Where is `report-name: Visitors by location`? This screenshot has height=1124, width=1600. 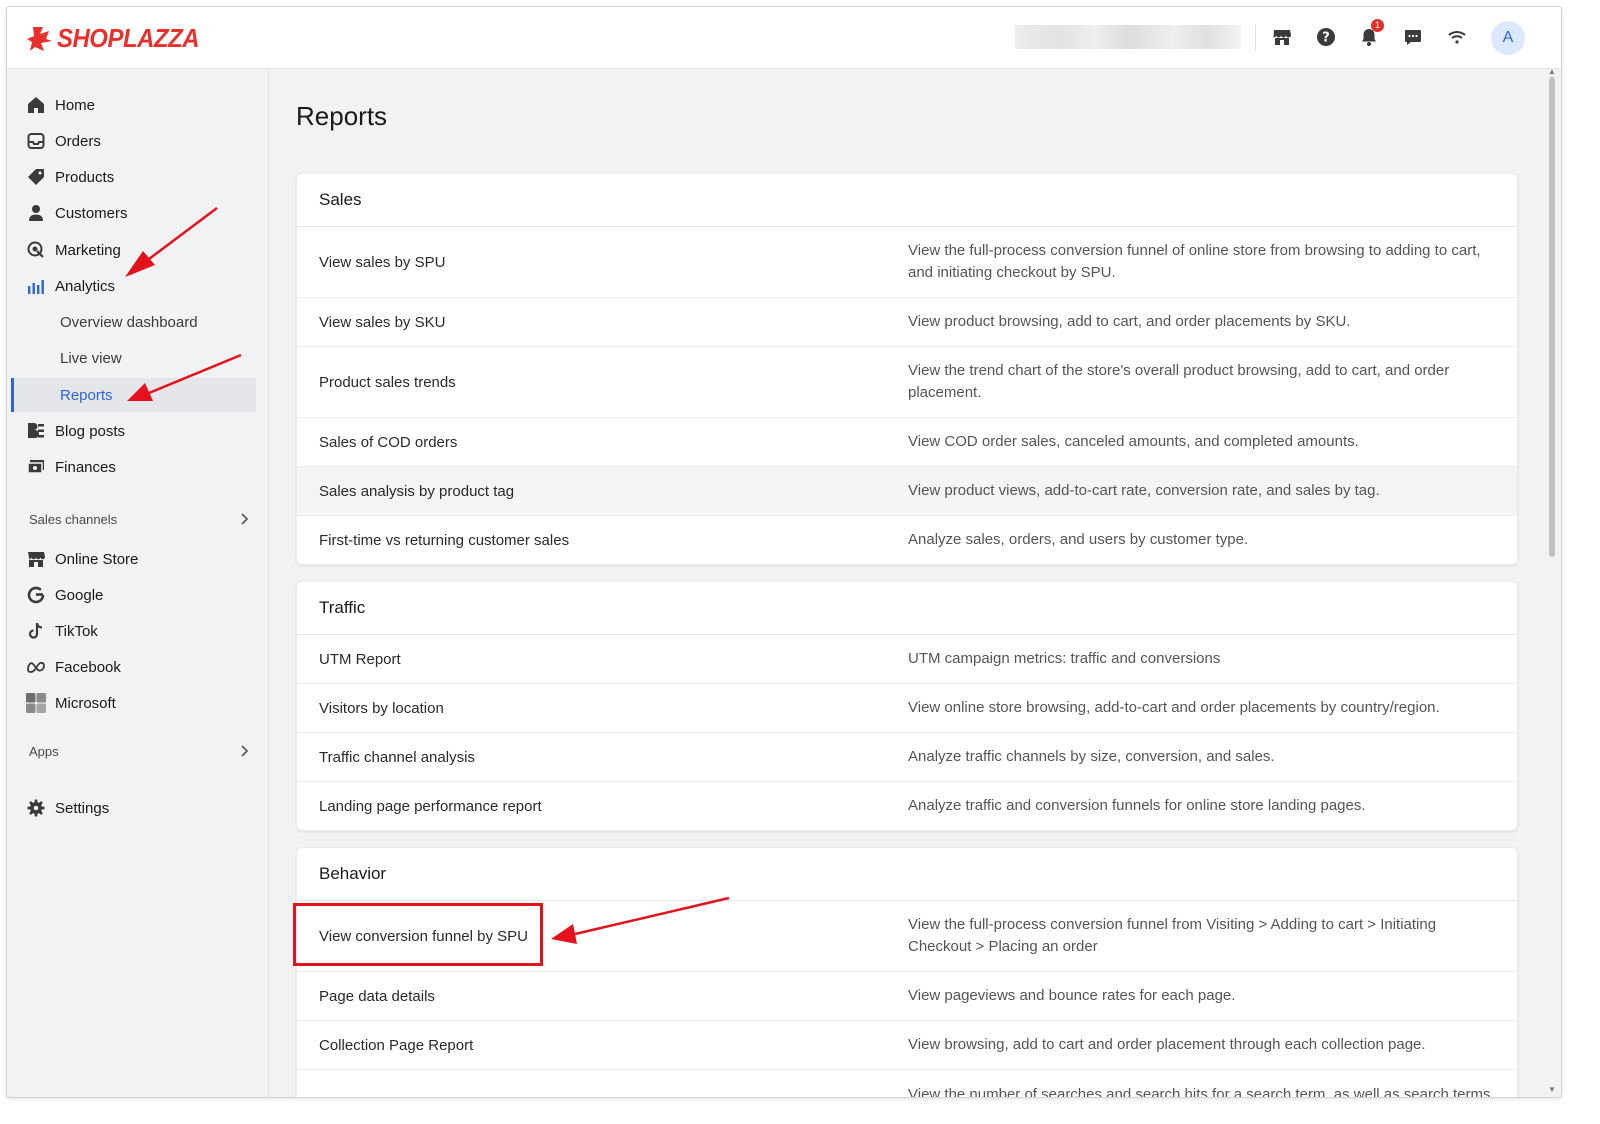 report-name: Visitors by location is located at coordinates (381, 708).